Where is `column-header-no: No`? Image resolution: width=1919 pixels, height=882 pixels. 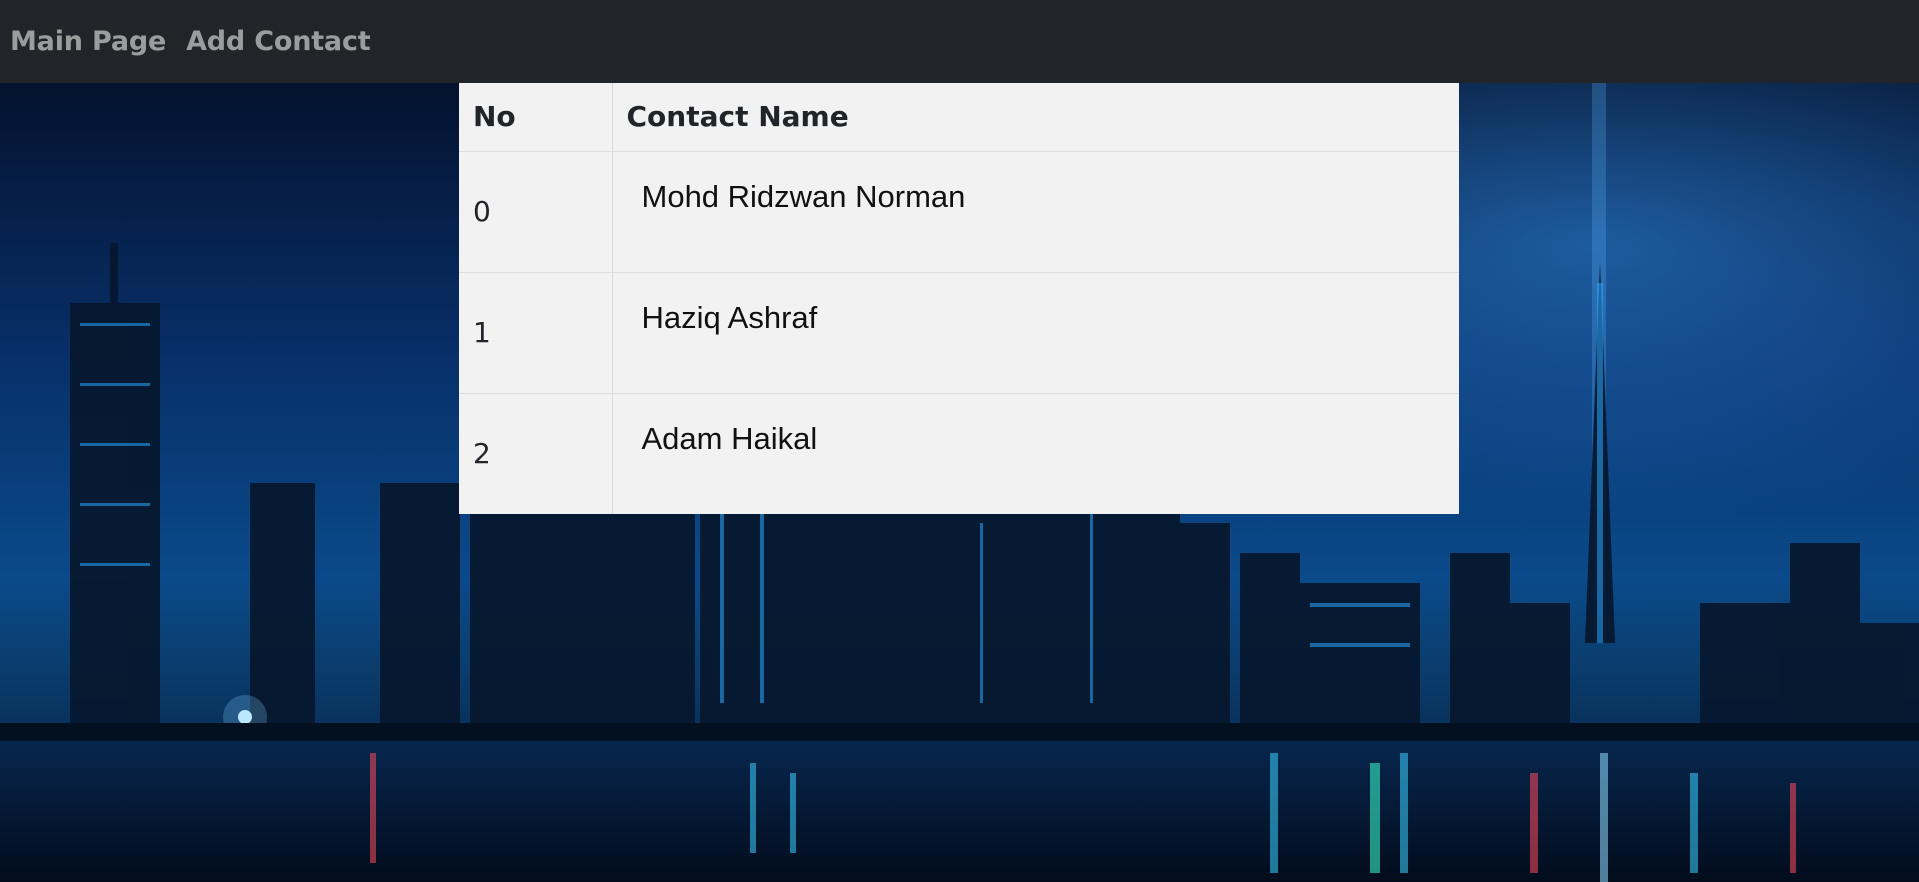
column-header-no: No is located at coordinates (536, 117).